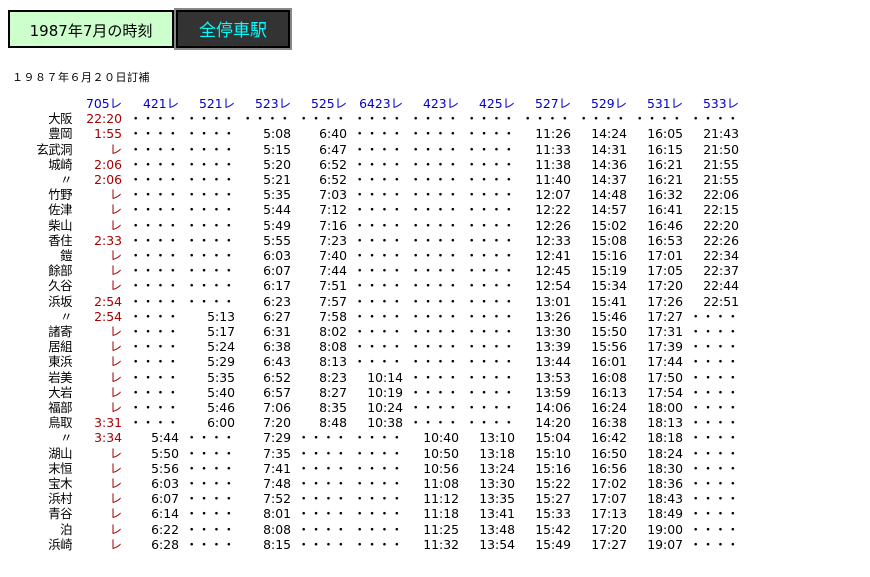 This screenshot has height=577, width=870. I want to click on time-cell: 11:38, so click(553, 164).